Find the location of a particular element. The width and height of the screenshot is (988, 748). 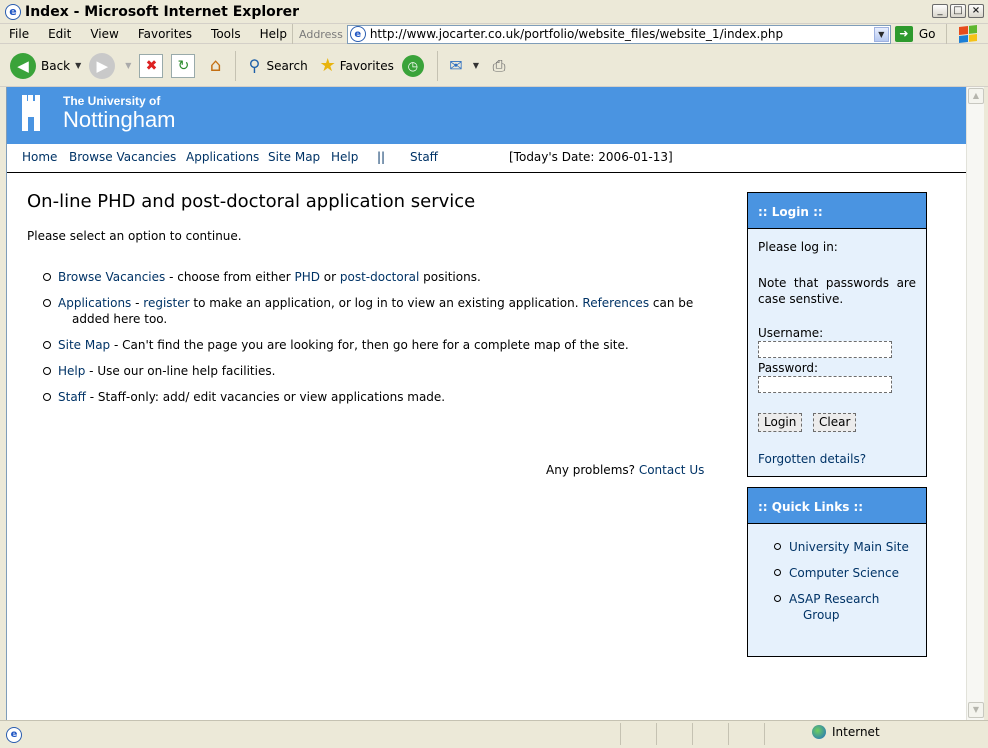

forgotten-details-link: Forgotten details? is located at coordinates (812, 459).